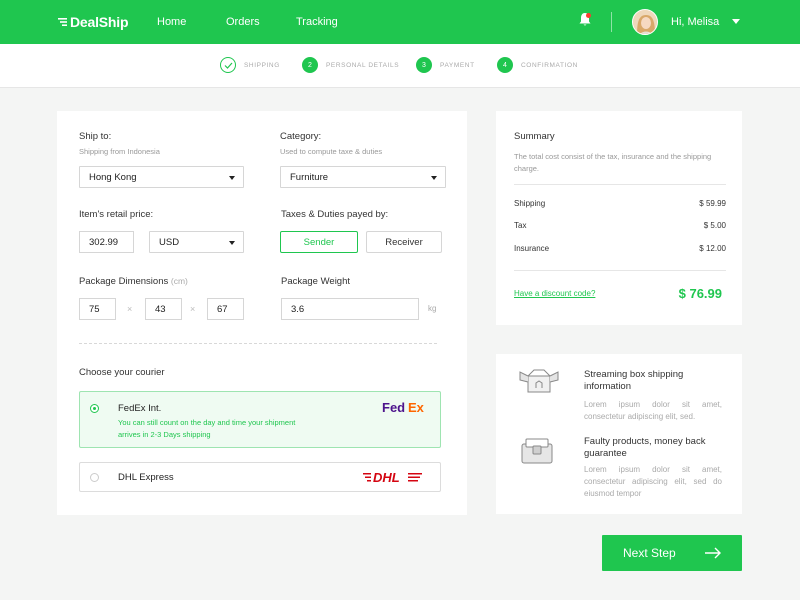 The width and height of the screenshot is (800, 600). I want to click on currency-value: USD, so click(169, 242).